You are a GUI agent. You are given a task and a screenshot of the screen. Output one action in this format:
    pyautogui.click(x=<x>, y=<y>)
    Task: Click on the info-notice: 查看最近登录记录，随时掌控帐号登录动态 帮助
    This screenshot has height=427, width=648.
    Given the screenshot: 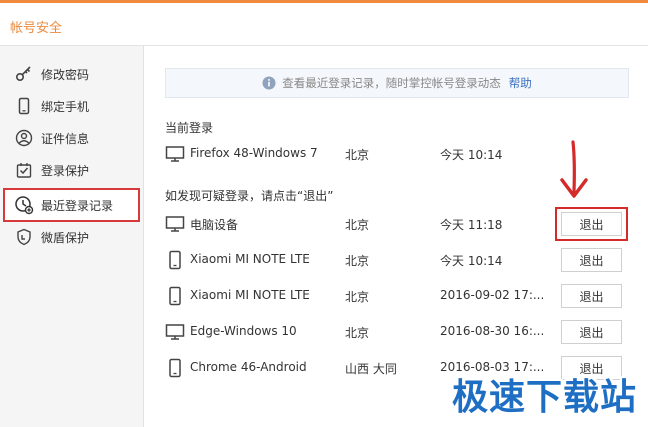 What is the action you would take?
    pyautogui.click(x=397, y=83)
    